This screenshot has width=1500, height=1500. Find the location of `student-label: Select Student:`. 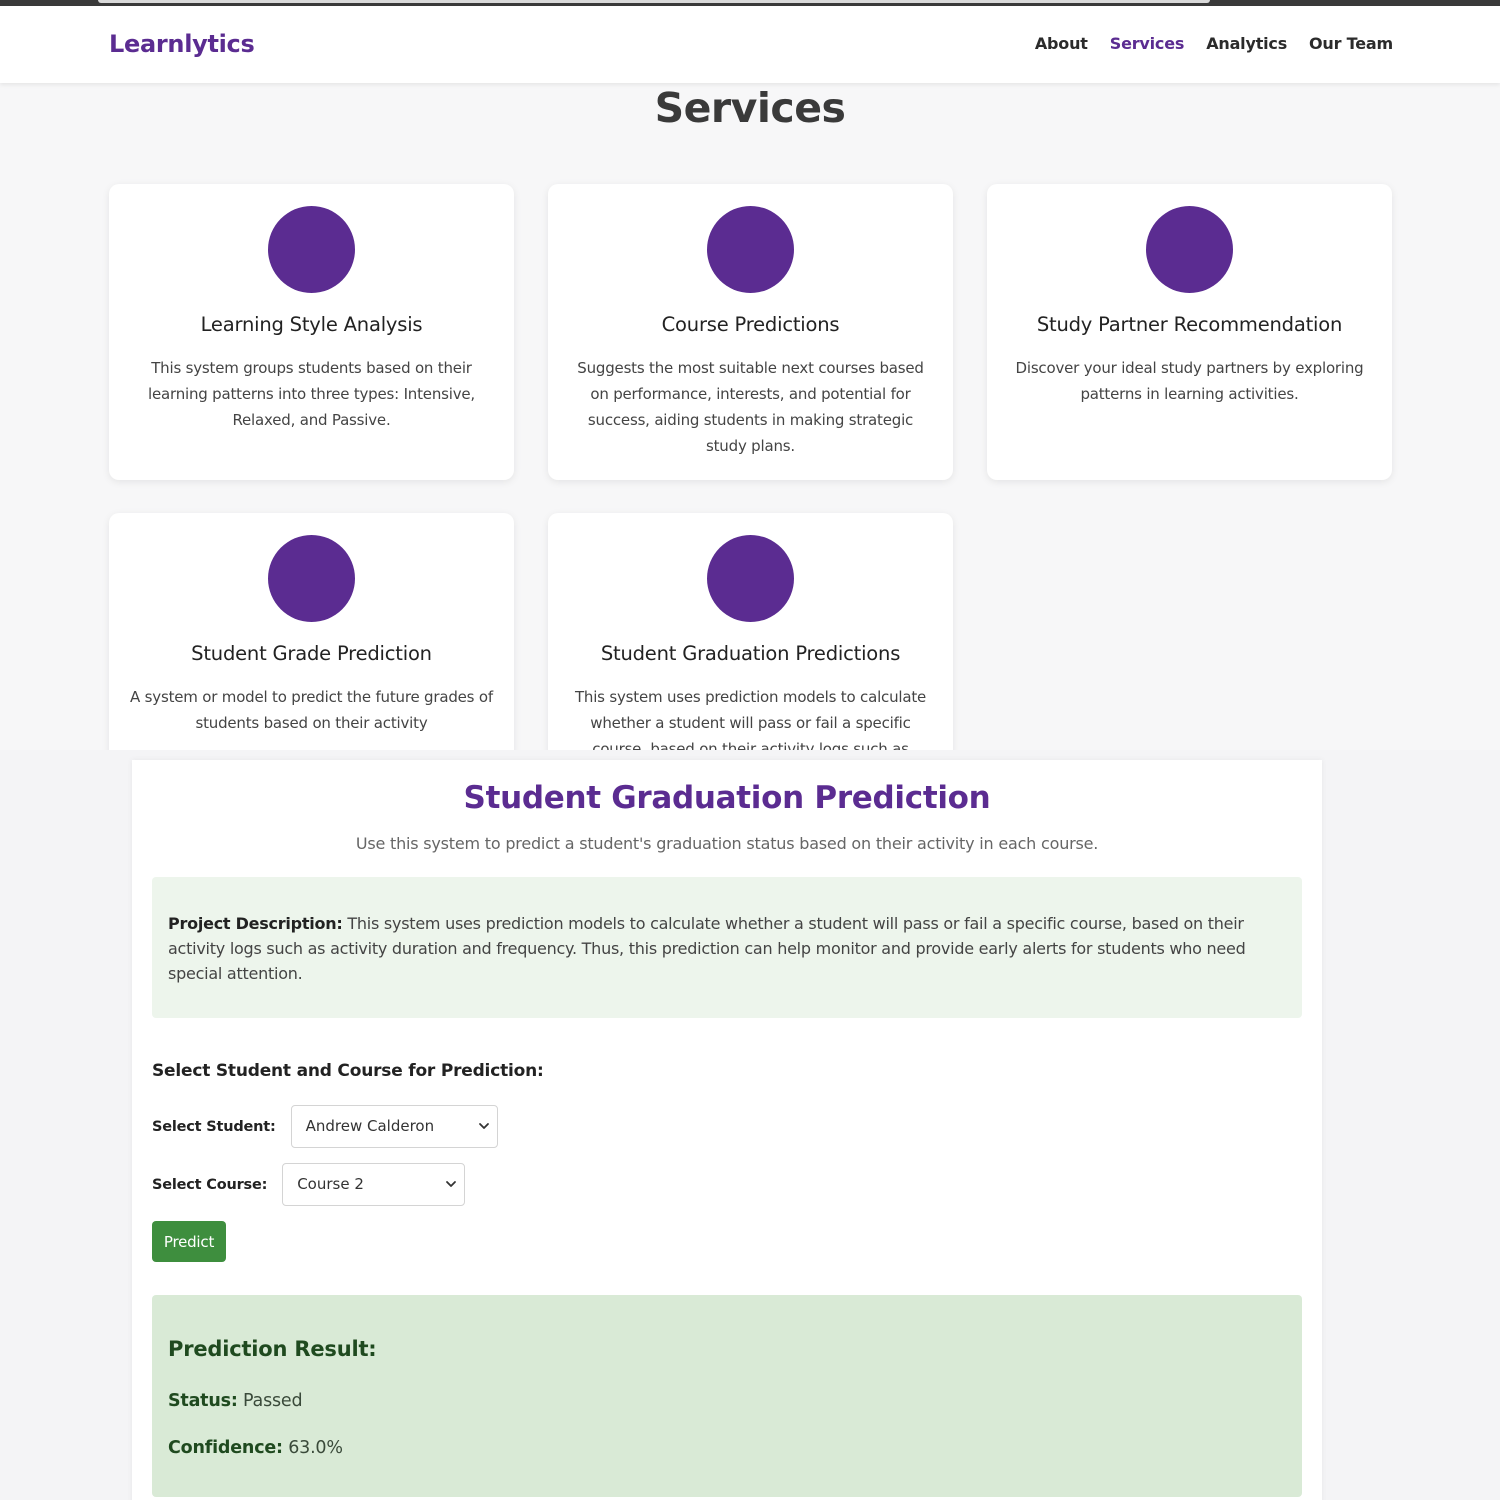

student-label: Select Student: is located at coordinates (214, 1126).